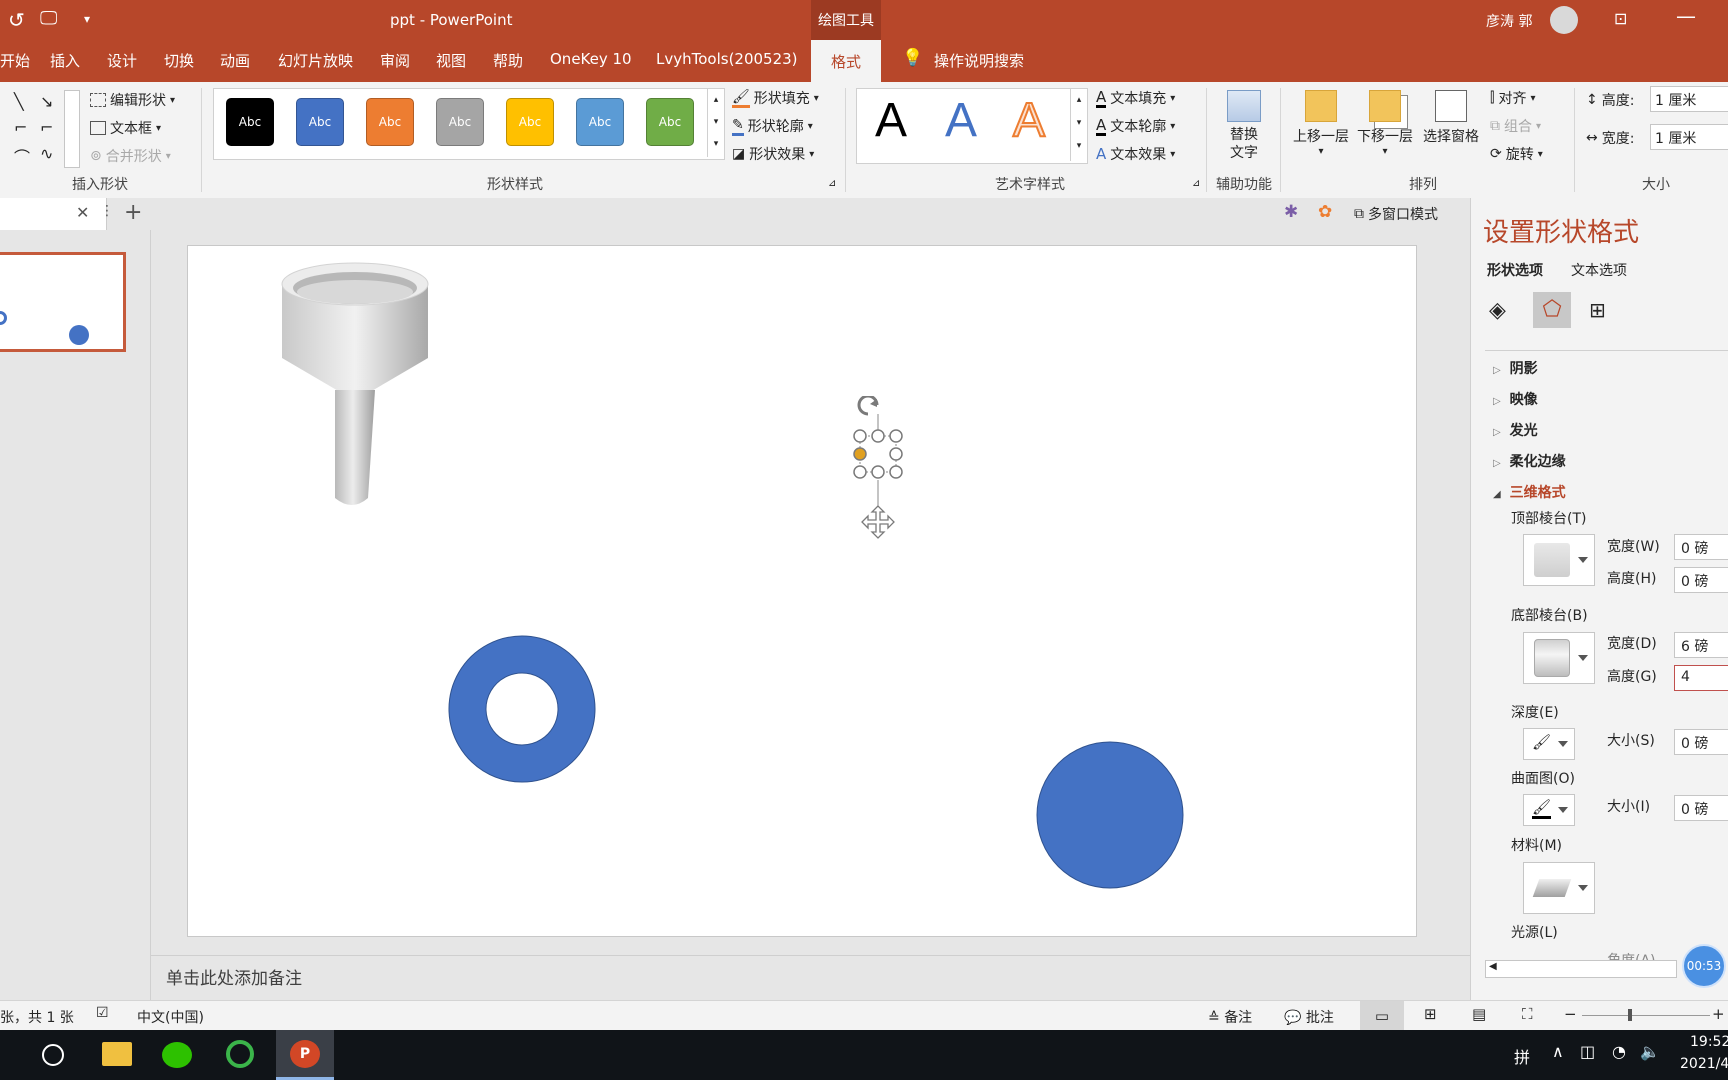  What do you see at coordinates (395, 60) in the screenshot?
I see `tab-review: 审阅` at bounding box center [395, 60].